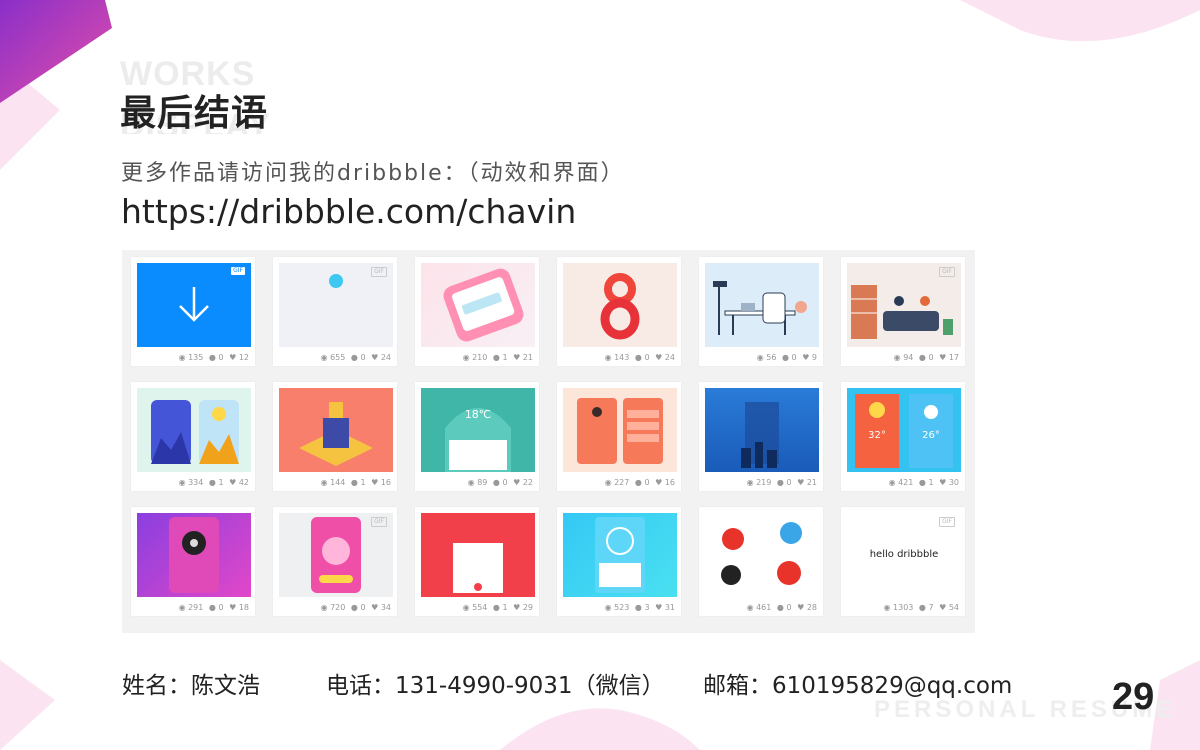 The width and height of the screenshot is (1200, 750). I want to click on work-card: hello dribbble GIF ◉ 1303 ● 7 ♥ 54, so click(903, 561).